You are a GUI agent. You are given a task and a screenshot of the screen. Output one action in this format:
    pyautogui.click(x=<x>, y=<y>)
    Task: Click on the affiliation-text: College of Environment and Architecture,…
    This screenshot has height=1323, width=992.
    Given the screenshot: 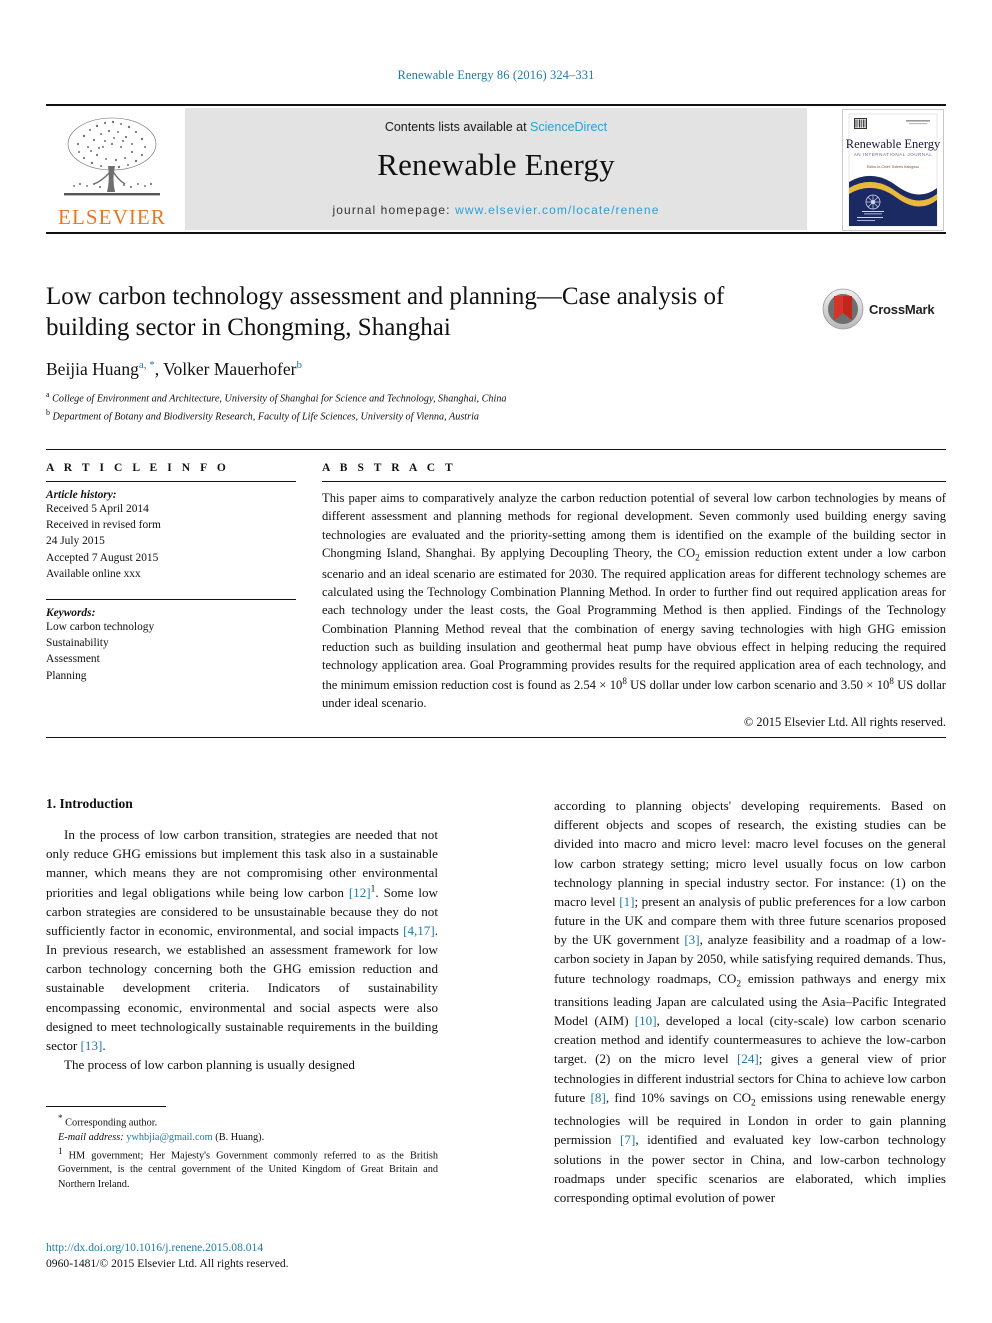 What is the action you would take?
    pyautogui.click(x=279, y=399)
    